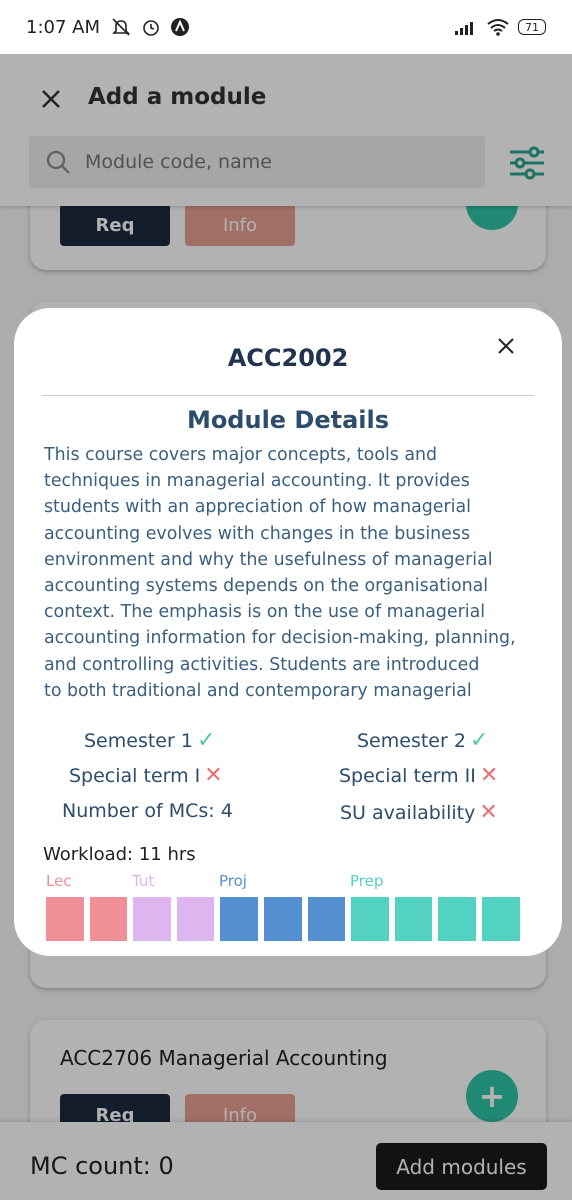 The width and height of the screenshot is (572, 1200). What do you see at coordinates (63, 27) in the screenshot?
I see `status-time: 1:07 AM` at bounding box center [63, 27].